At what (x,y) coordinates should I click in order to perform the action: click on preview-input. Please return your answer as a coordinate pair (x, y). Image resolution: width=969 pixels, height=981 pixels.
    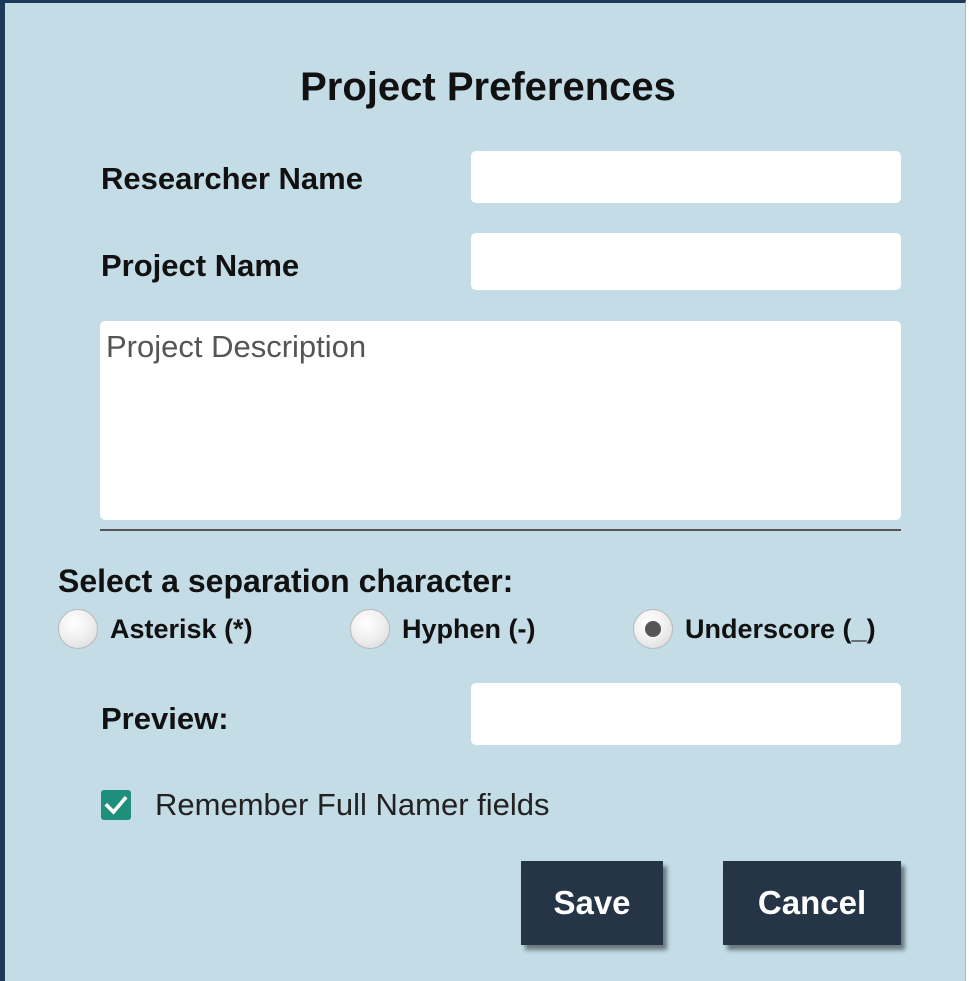
    Looking at the image, I should click on (686, 714).